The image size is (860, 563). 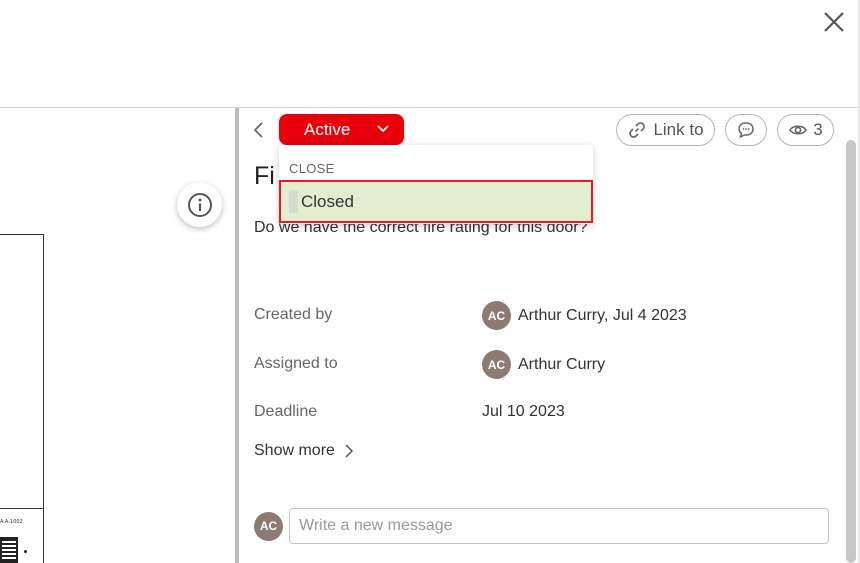 What do you see at coordinates (834, 22) in the screenshot?
I see `close-icon` at bounding box center [834, 22].